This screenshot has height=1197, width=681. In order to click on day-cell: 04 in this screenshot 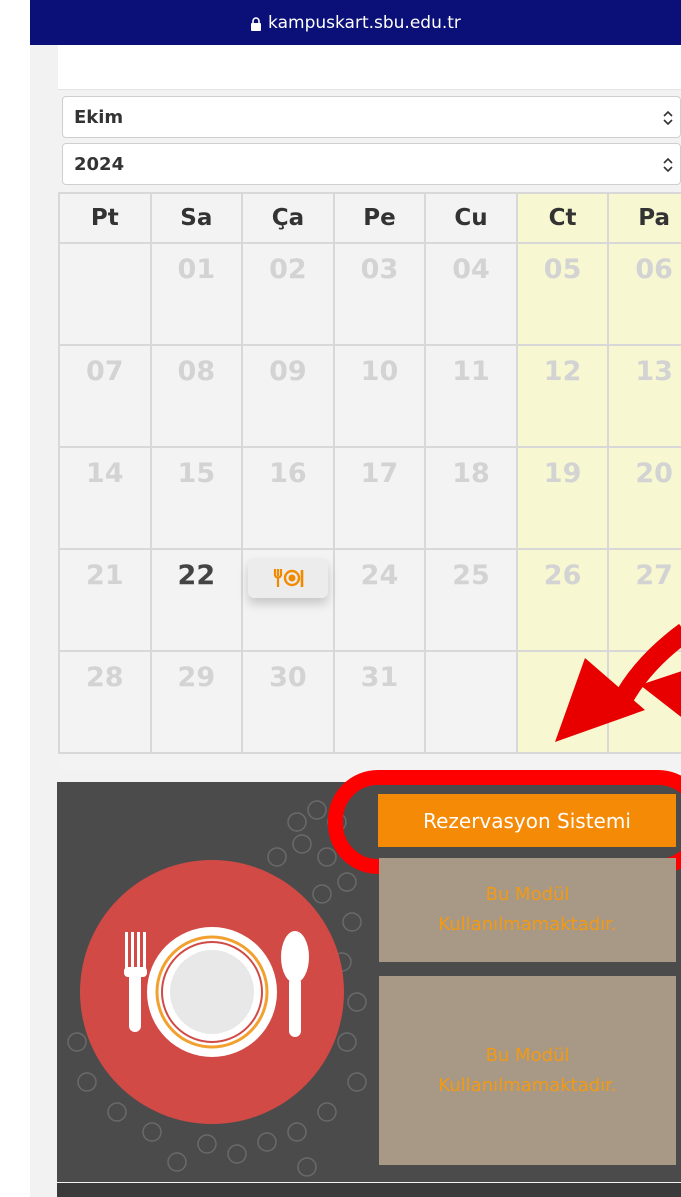, I will do `click(471, 294)`.